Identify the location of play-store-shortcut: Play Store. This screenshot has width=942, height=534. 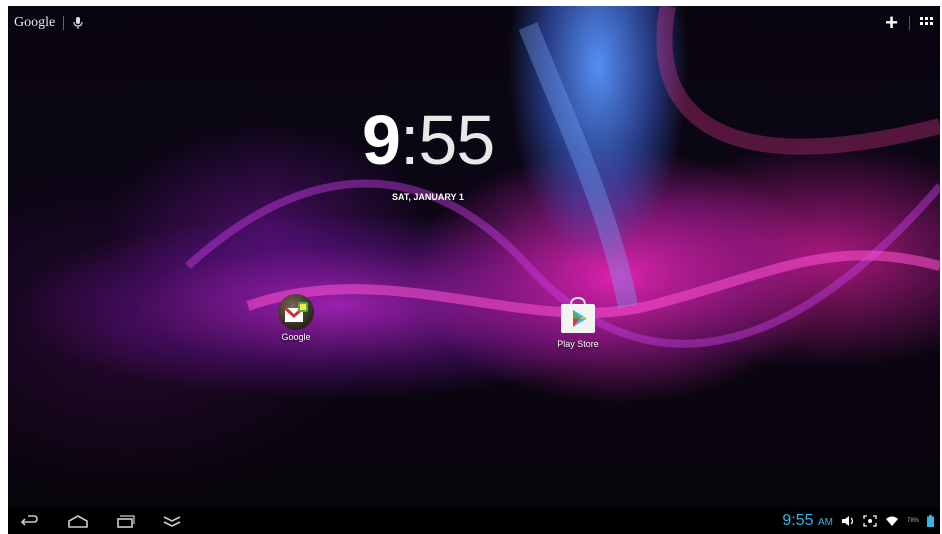
(578, 322).